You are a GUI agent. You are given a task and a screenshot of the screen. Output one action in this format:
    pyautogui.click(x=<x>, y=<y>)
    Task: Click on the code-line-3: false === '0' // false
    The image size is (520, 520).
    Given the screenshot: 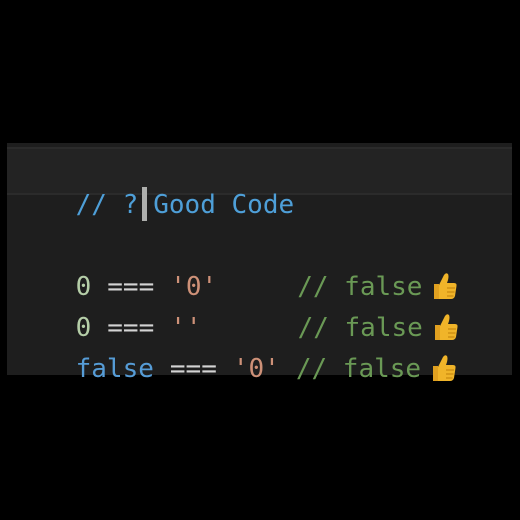 What is the action you would take?
    pyautogui.click(x=235, y=349)
    